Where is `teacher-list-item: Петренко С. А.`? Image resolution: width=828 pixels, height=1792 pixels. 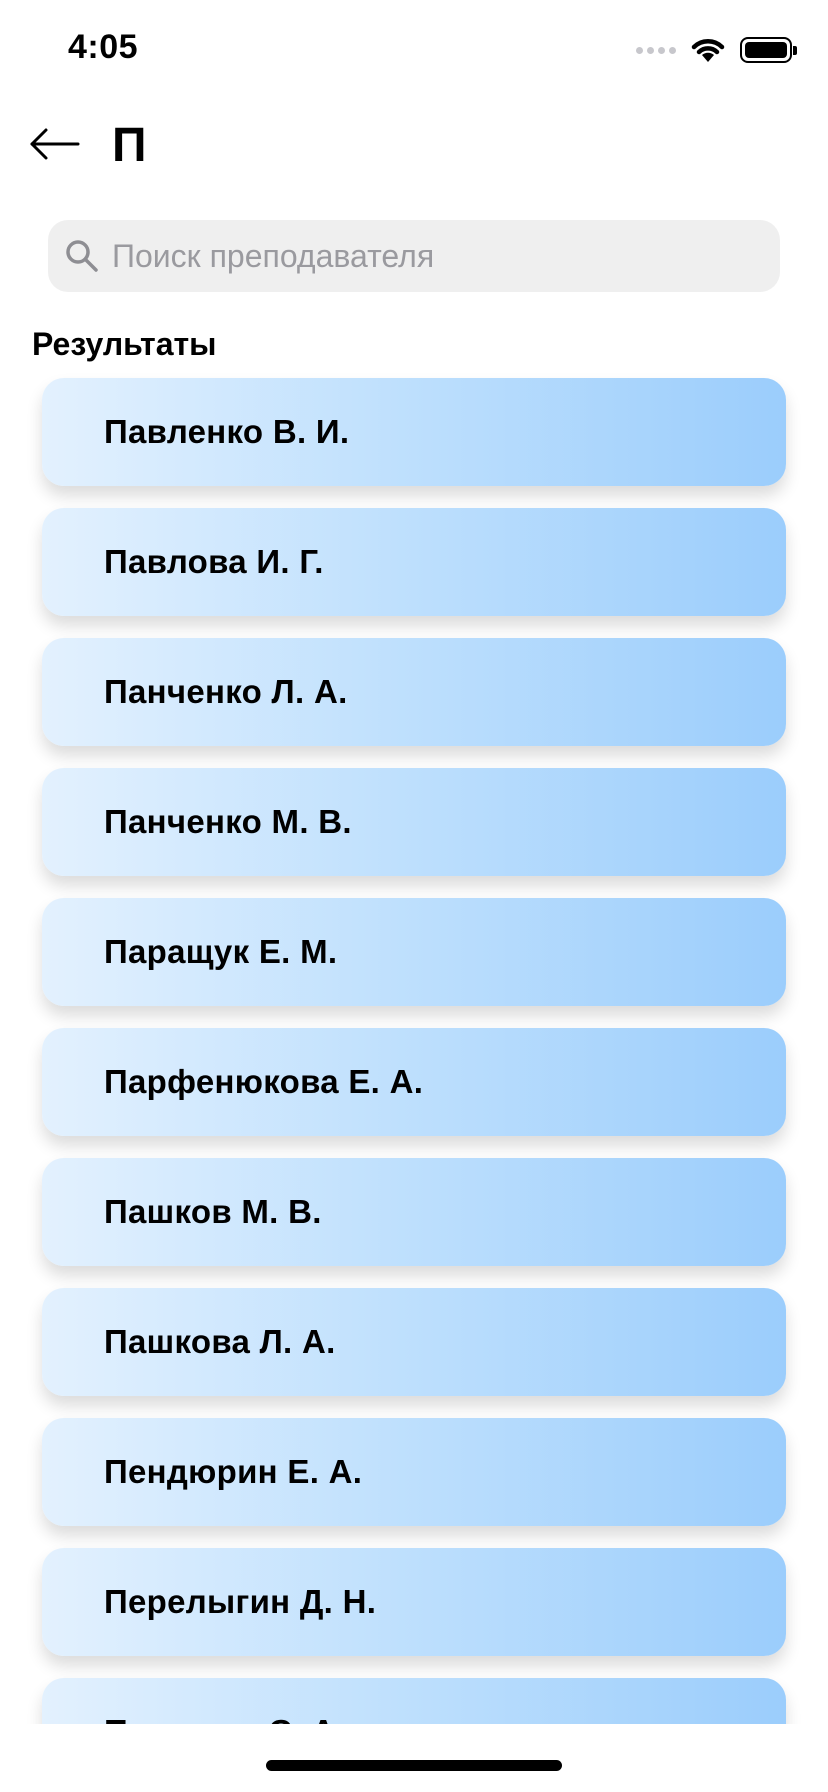 teacher-list-item: Петренко С. А. is located at coordinates (414, 1701).